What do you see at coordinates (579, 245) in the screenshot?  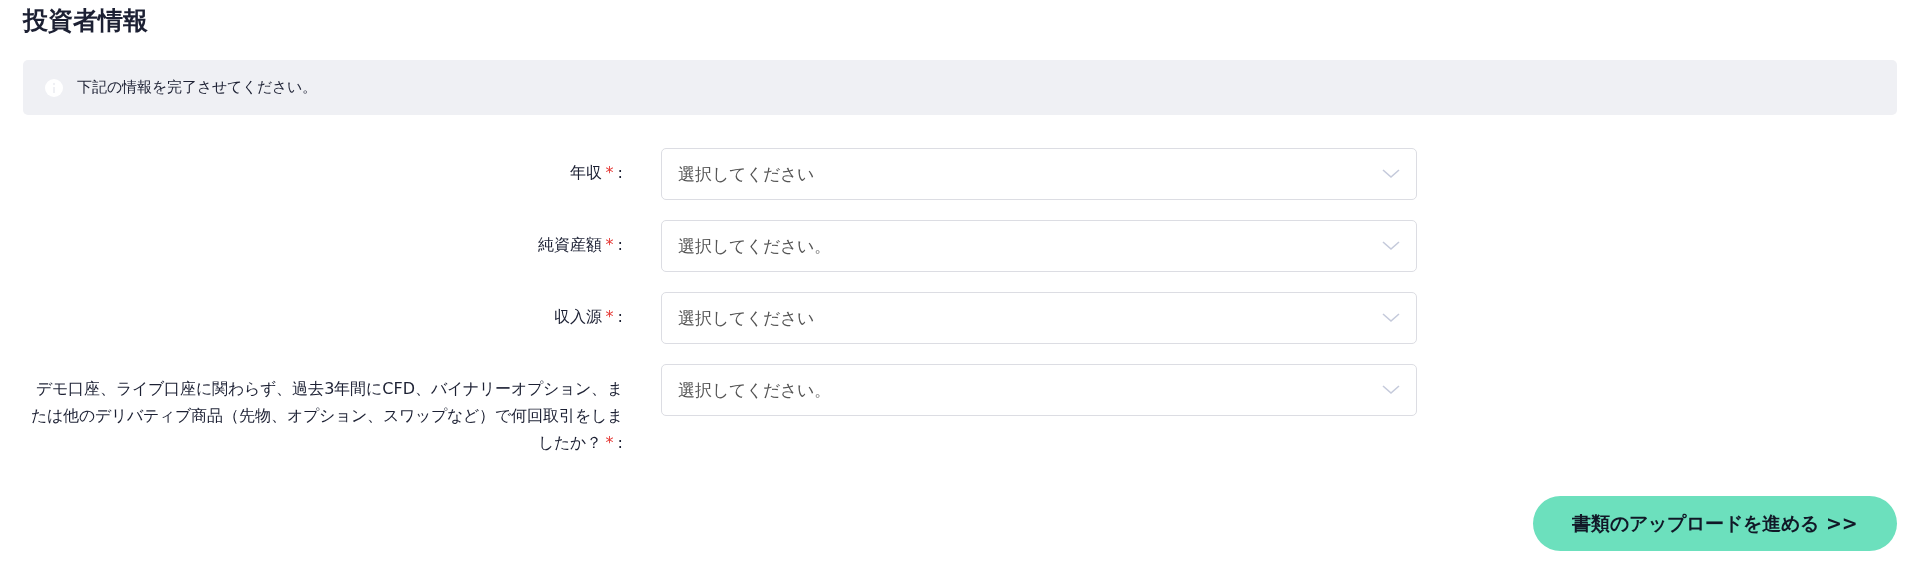 I see `field-label: 純資産額 * :` at bounding box center [579, 245].